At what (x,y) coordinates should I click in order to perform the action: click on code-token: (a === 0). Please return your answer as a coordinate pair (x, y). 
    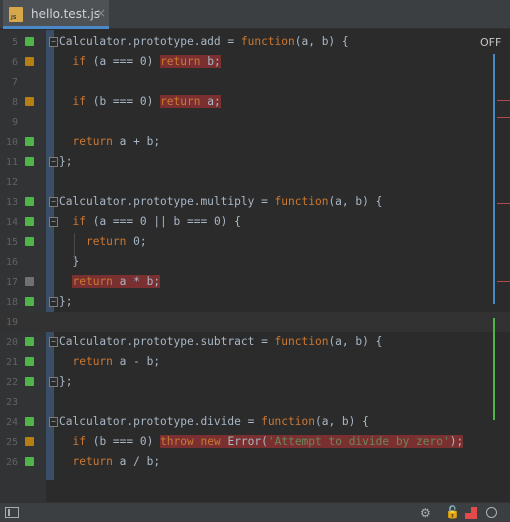
    Looking at the image, I should click on (123, 61).